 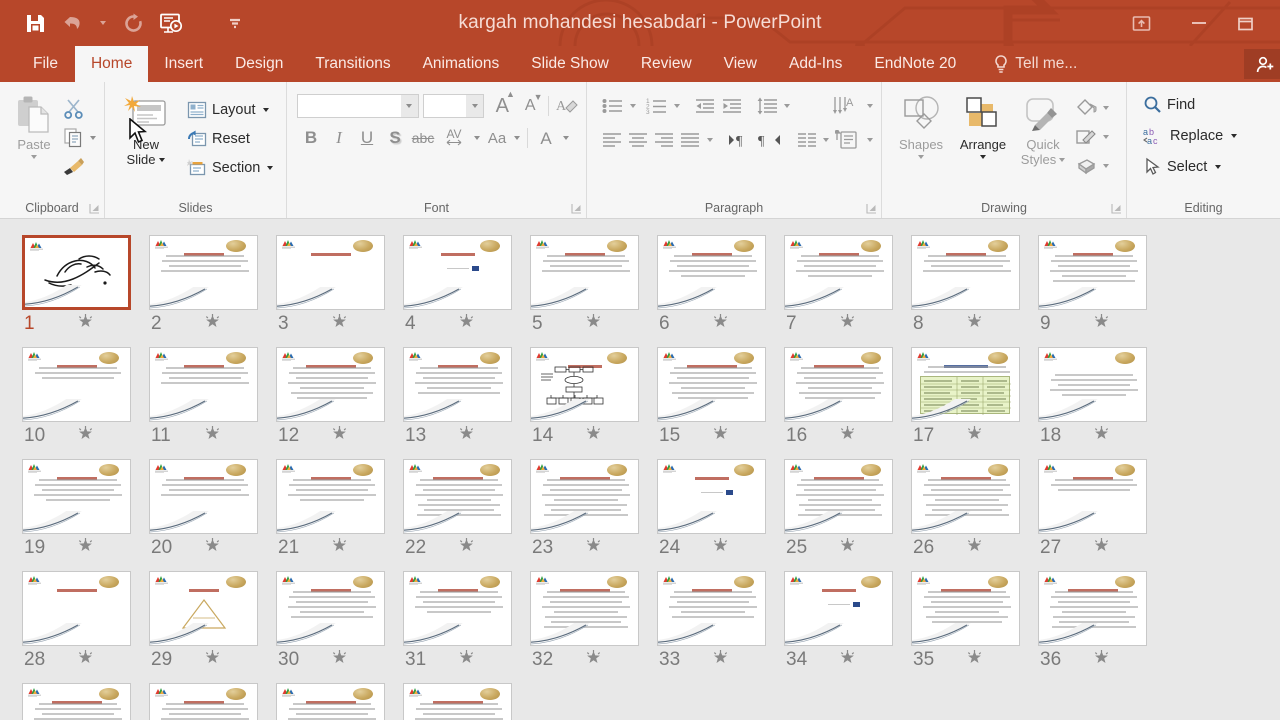 I want to click on slide-thumbnail-cell: 16, so click(x=847, y=398).